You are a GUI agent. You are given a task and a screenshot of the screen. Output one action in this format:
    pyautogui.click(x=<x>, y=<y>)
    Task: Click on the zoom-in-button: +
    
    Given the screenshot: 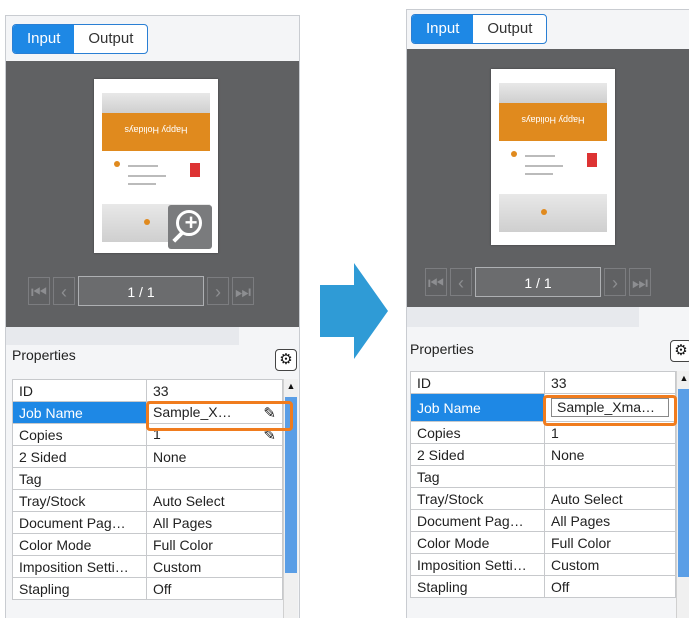 What is the action you would take?
    pyautogui.click(x=190, y=227)
    